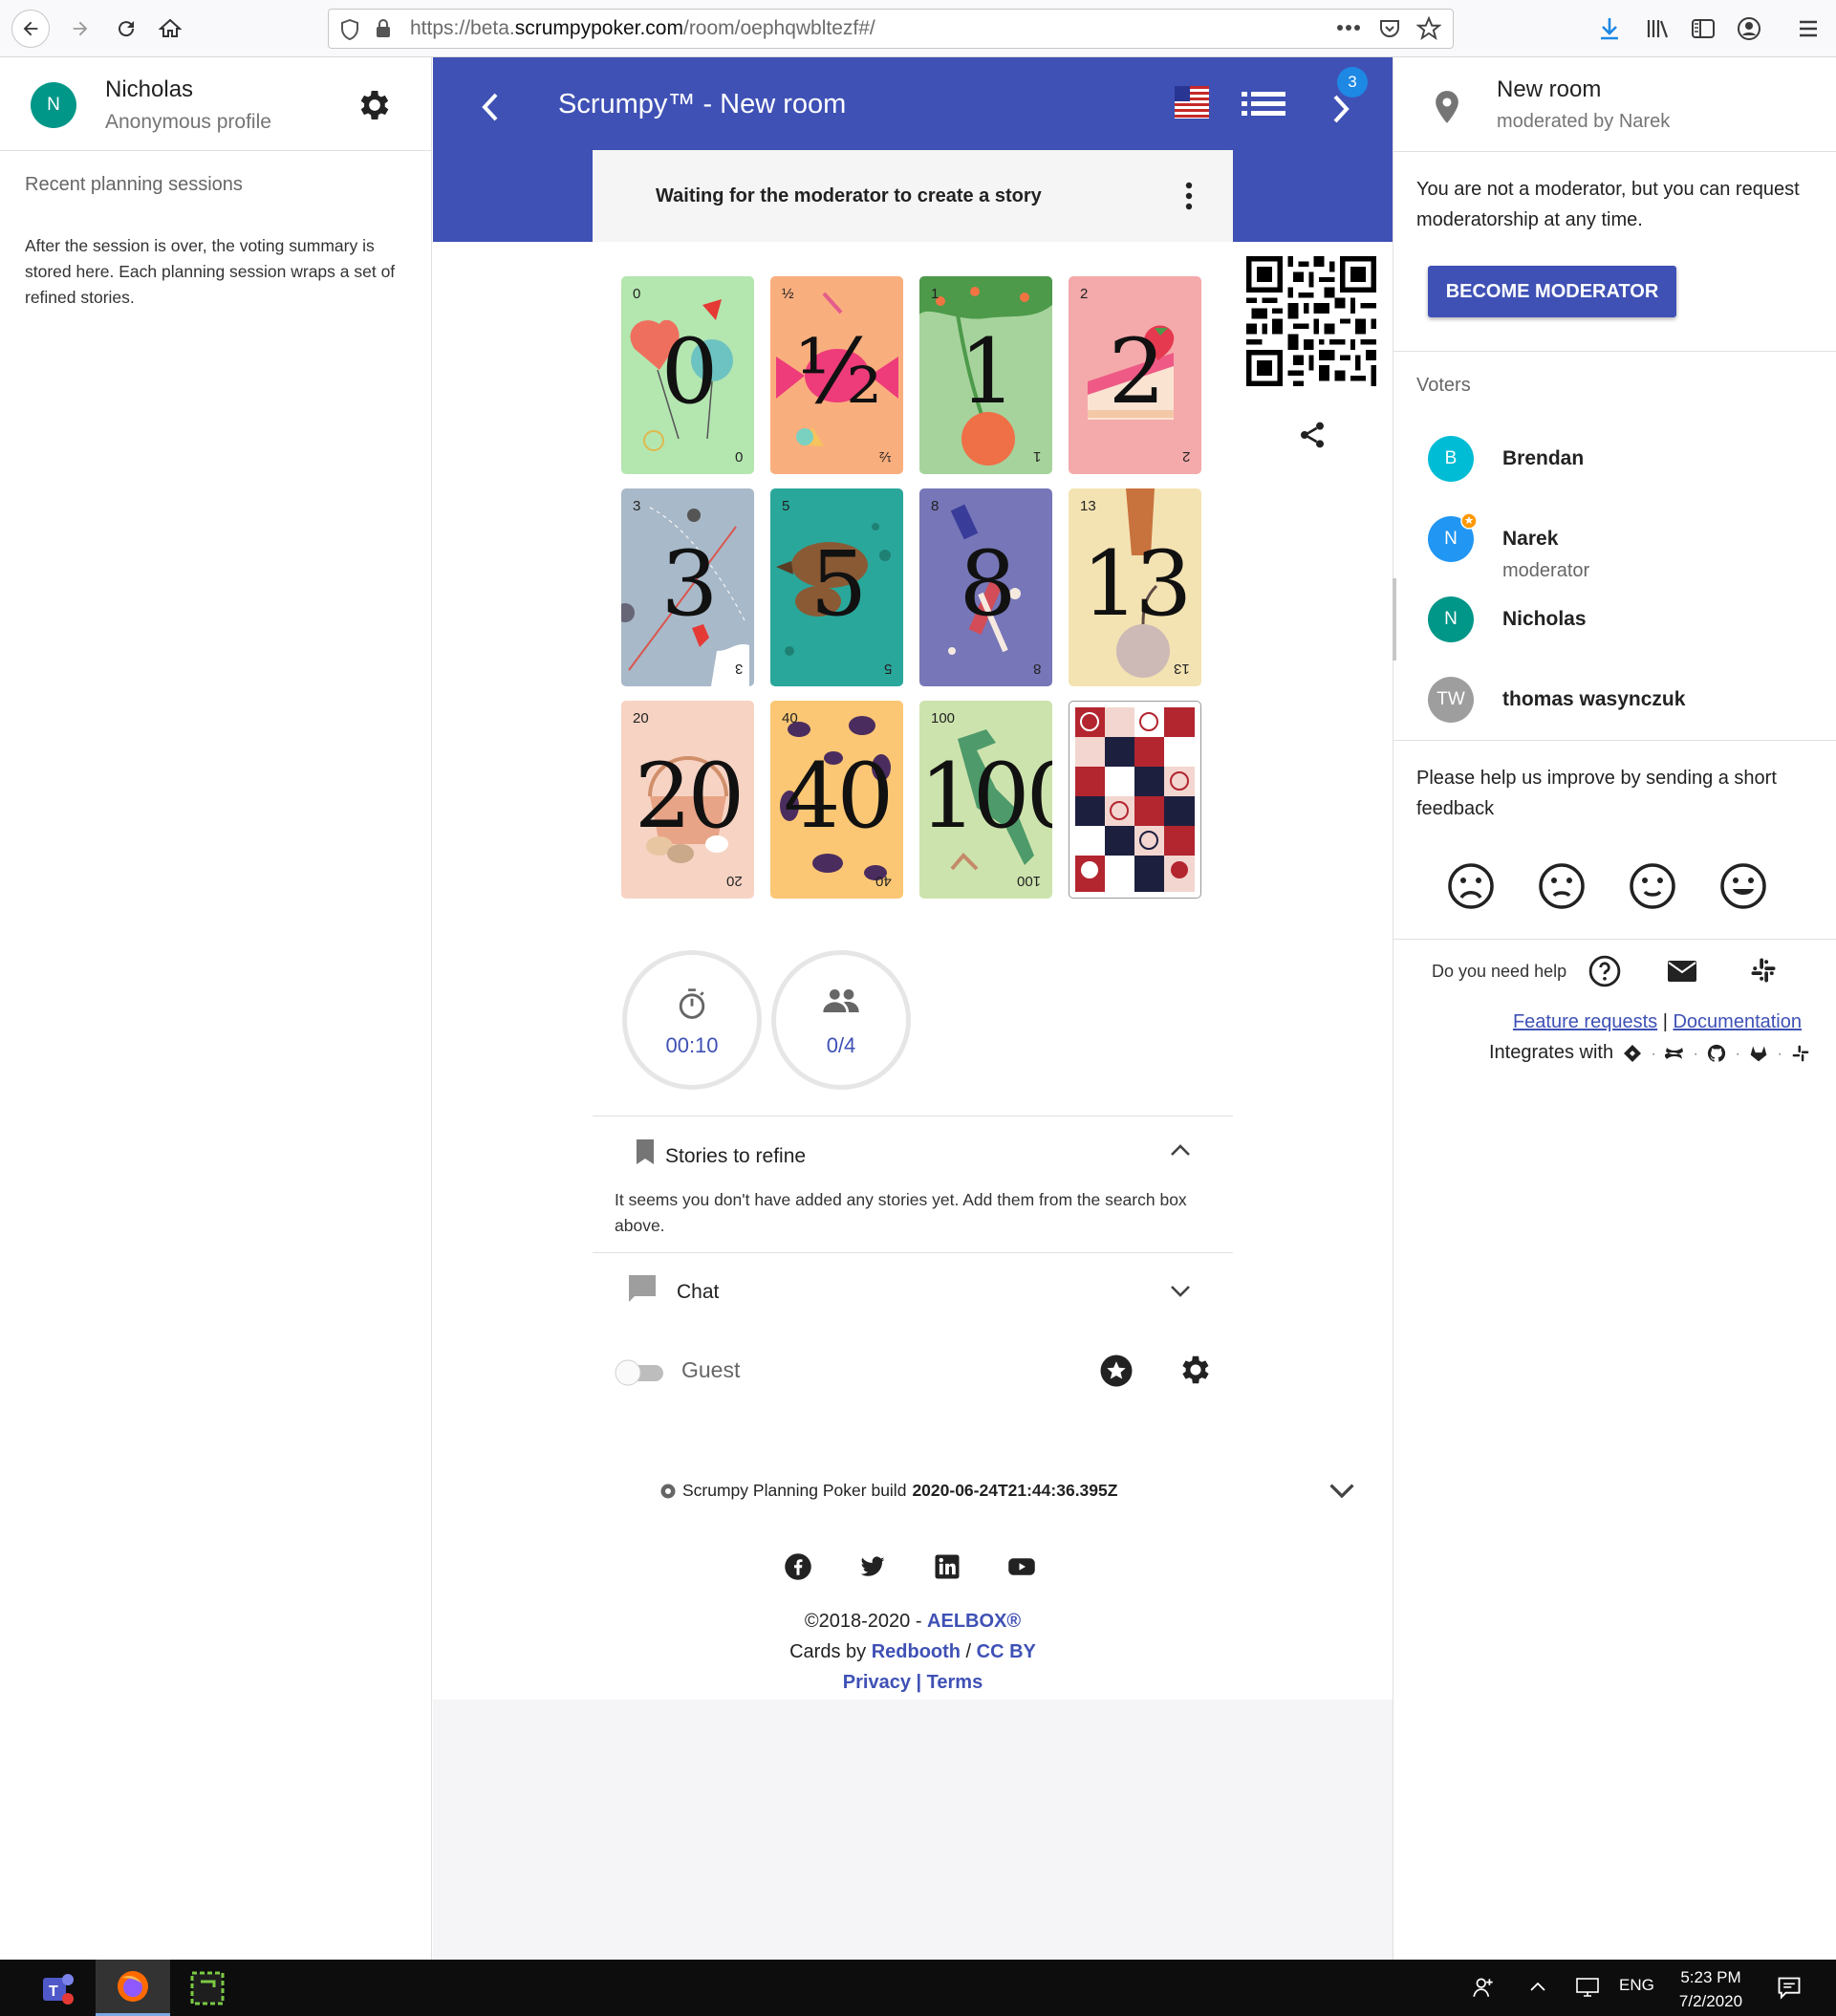  I want to click on voter-item: TW thomas wasynczuk, so click(1619, 705).